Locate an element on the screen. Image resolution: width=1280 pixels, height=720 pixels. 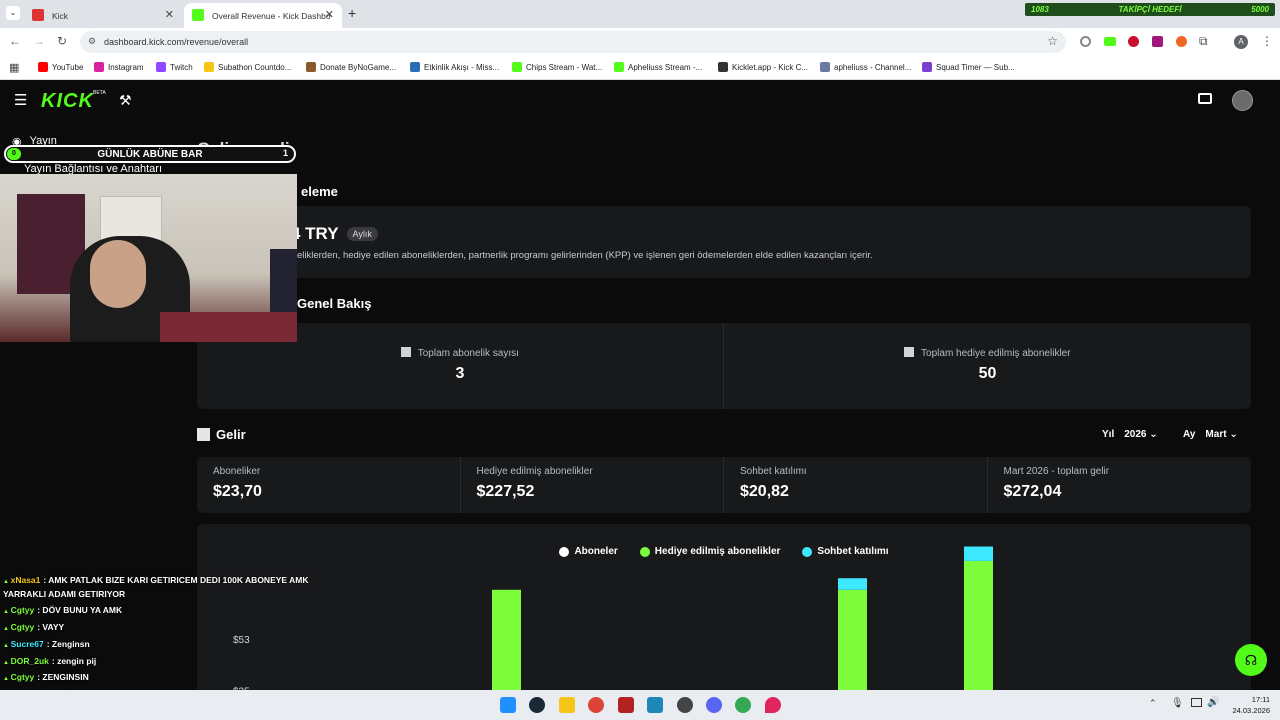
profile-avatar: A is located at coordinates (1241, 42).